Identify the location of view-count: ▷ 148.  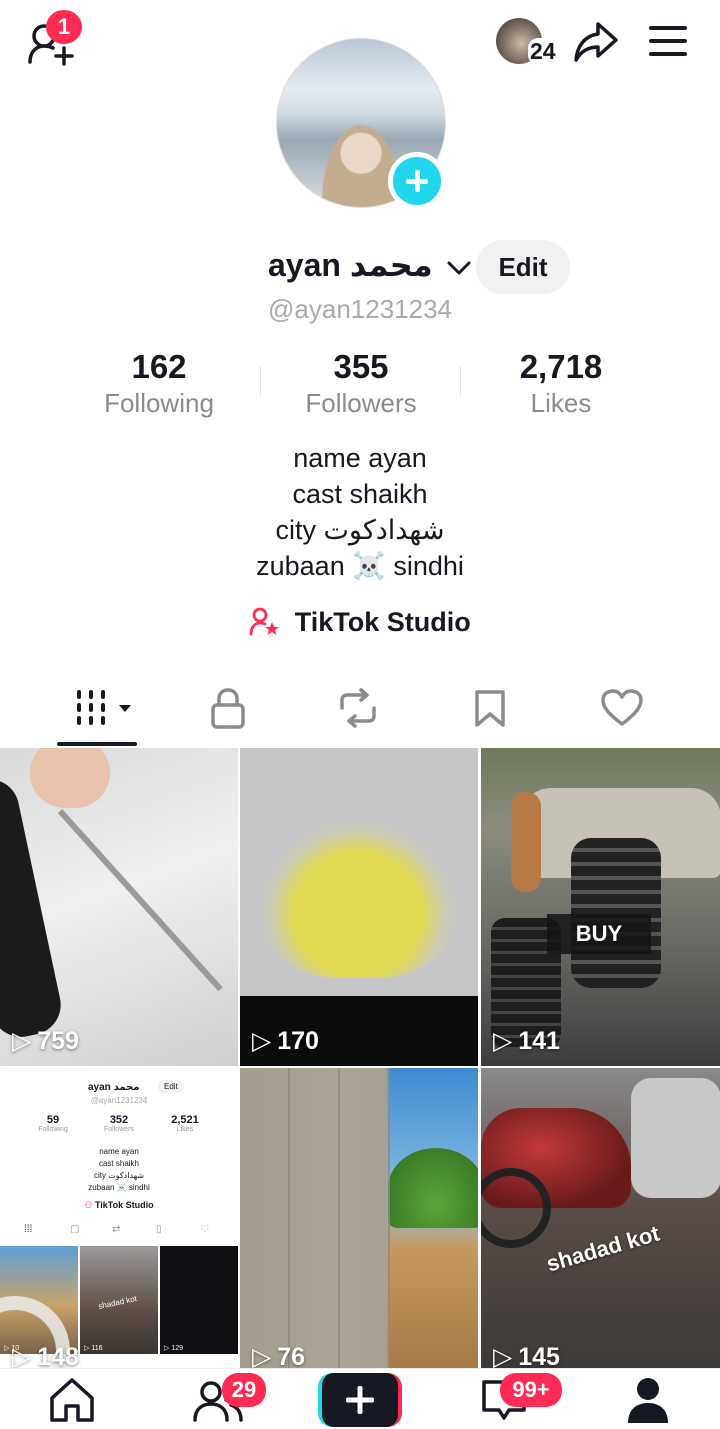
(45, 1355).